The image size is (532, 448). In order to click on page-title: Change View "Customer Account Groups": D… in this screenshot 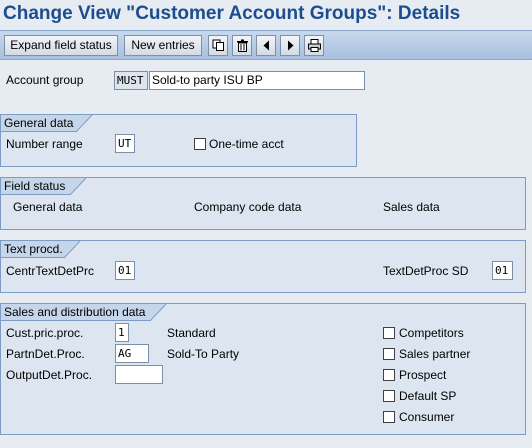, I will do `click(266, 15)`.